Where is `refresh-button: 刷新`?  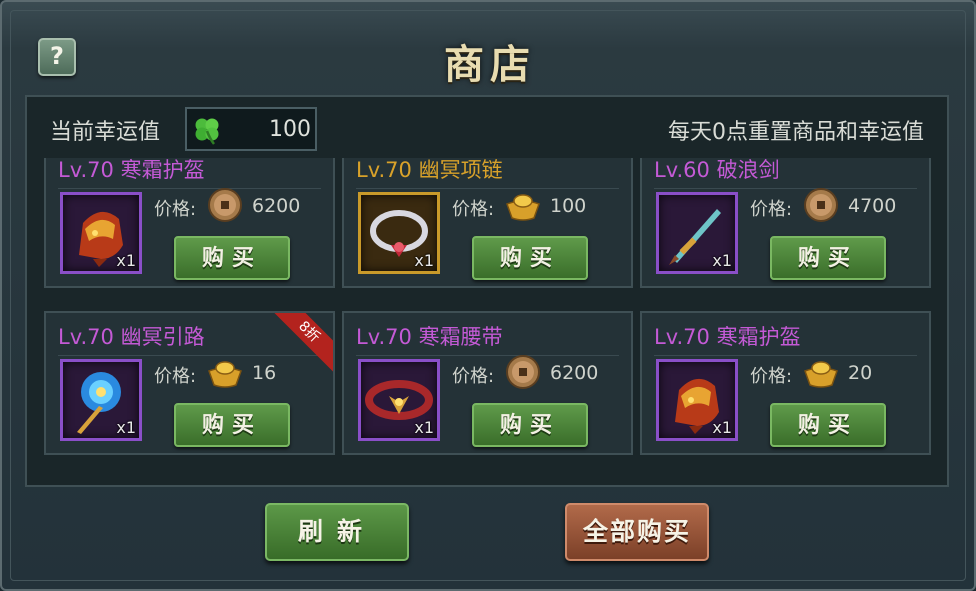
refresh-button: 刷新 is located at coordinates (337, 532).